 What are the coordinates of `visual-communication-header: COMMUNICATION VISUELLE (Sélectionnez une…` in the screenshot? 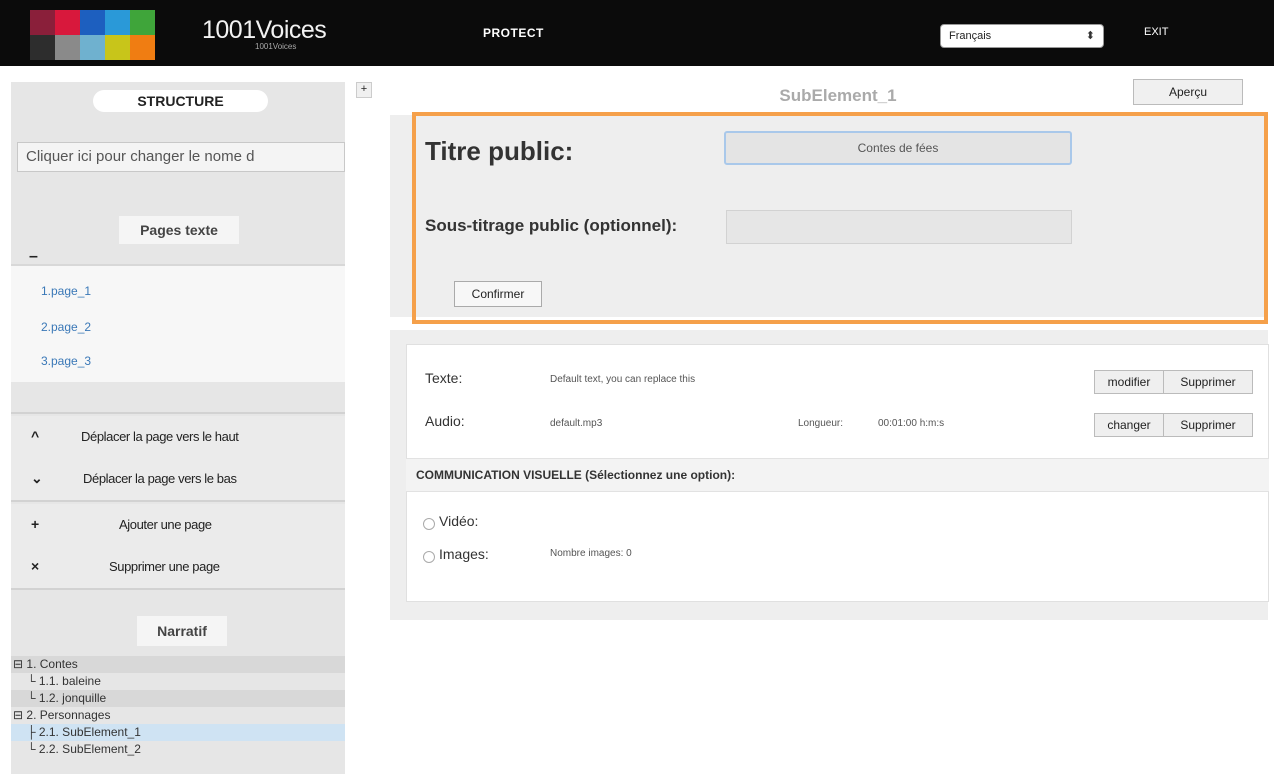 It's located at (837, 475).